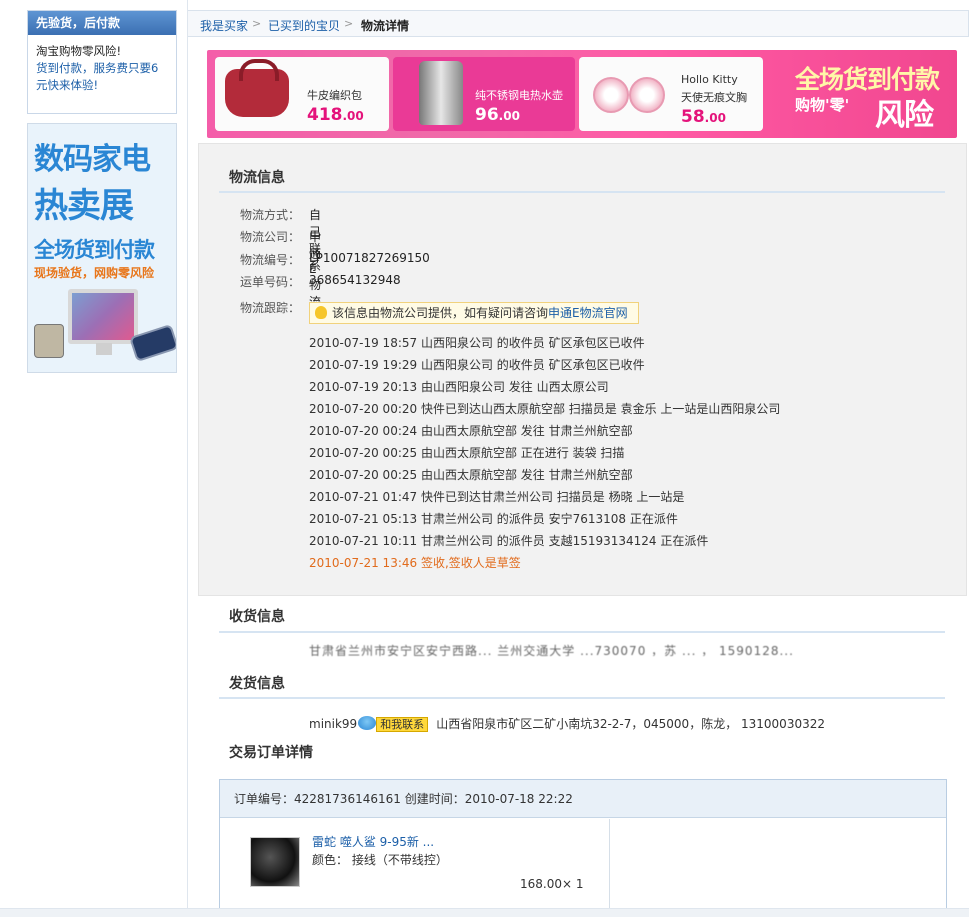 The height and width of the screenshot is (917, 969). What do you see at coordinates (402, 724) in the screenshot?
I see `contact-me-button: 和我联系` at bounding box center [402, 724].